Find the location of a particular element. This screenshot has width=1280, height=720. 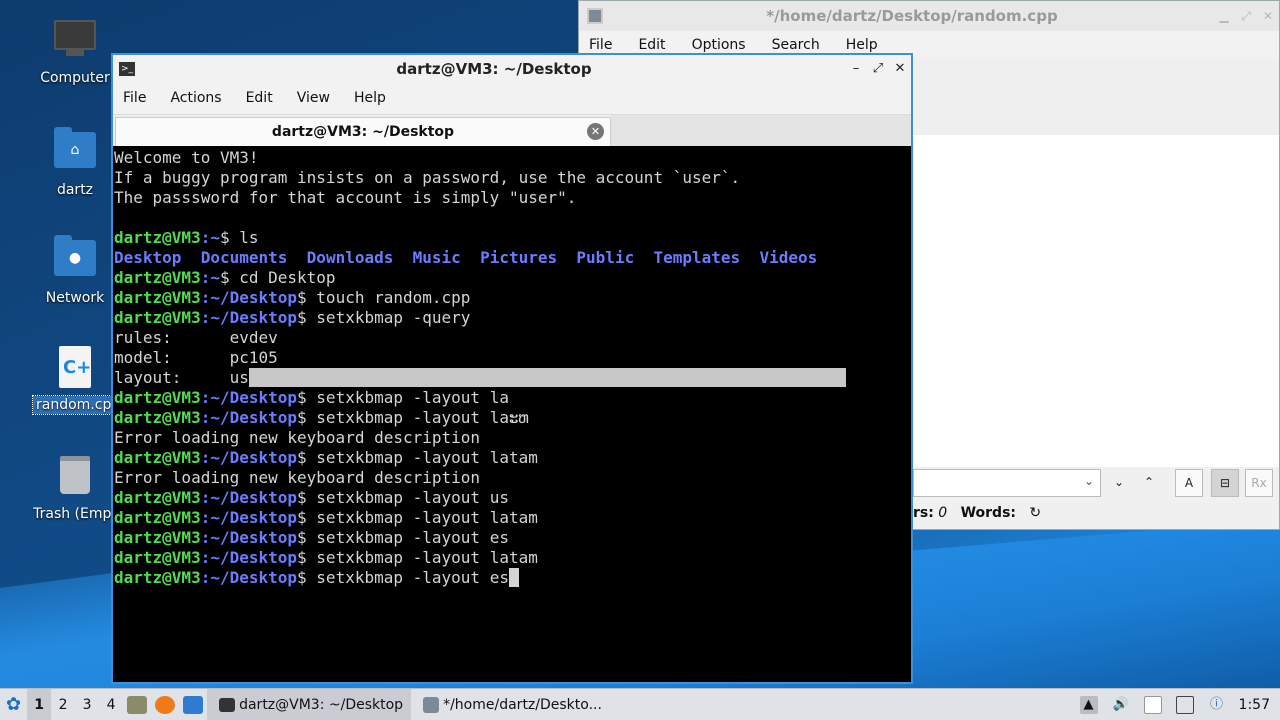

desktop-icon-network: ● Network is located at coordinates (75, 270).